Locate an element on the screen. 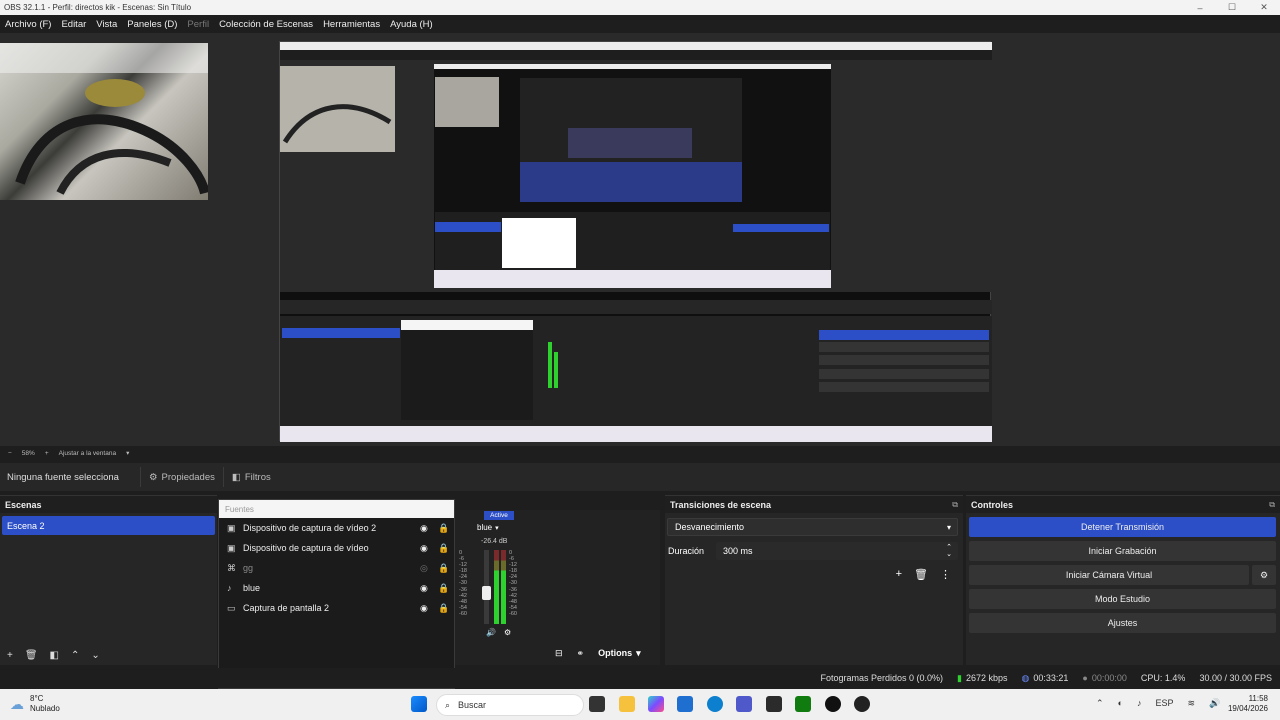  source-label: Dispositivo de captura de vídeo is located at coordinates (306, 548).